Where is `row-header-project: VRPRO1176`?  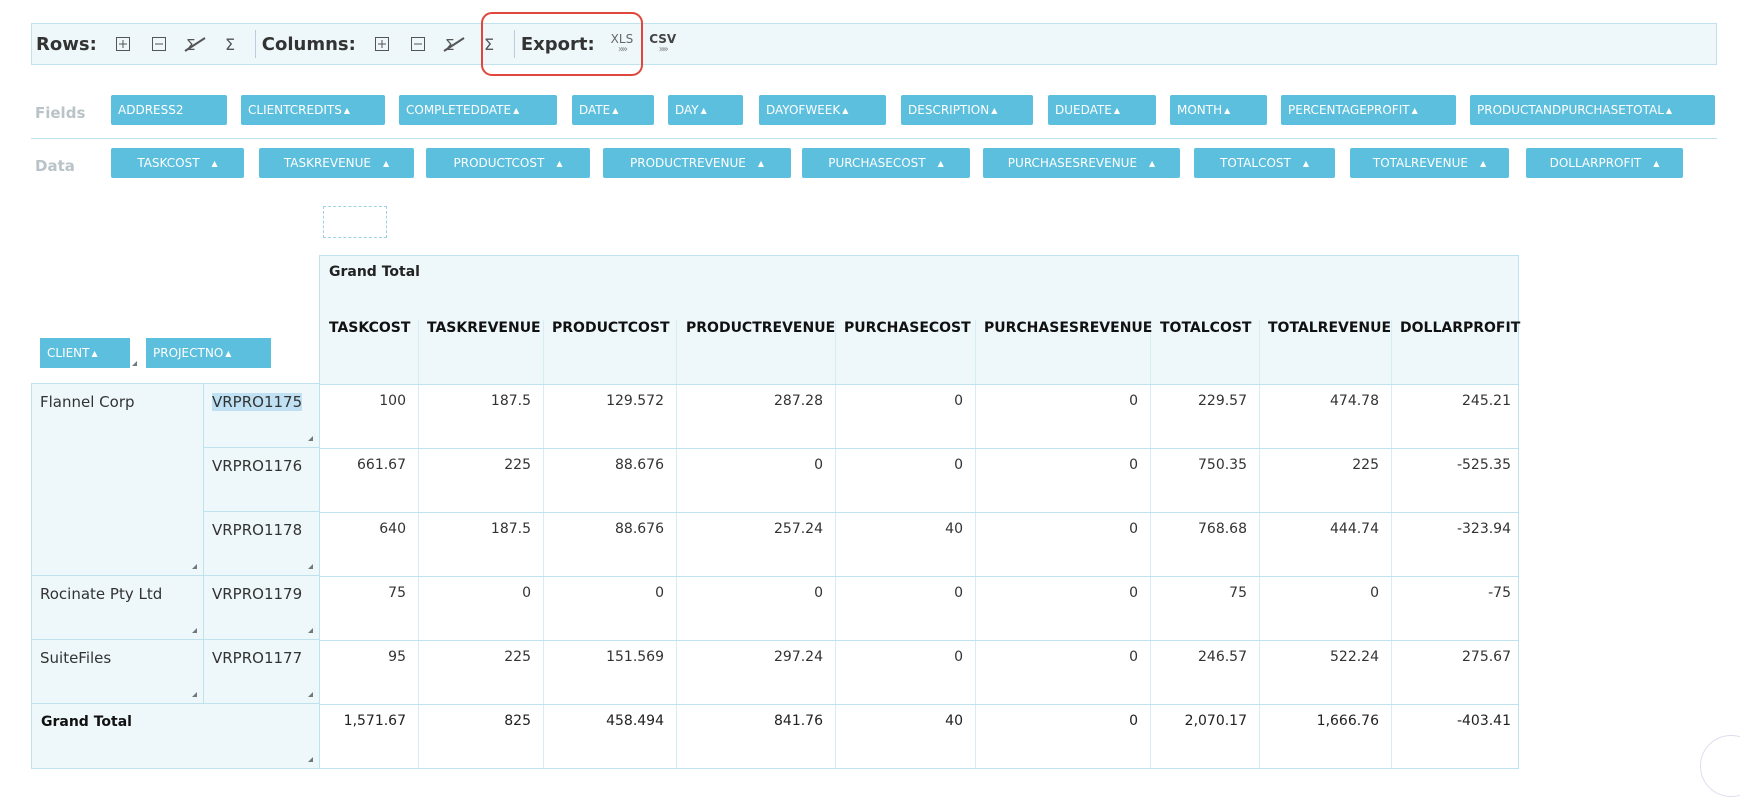
row-header-project: VRPRO1176 is located at coordinates (261, 479).